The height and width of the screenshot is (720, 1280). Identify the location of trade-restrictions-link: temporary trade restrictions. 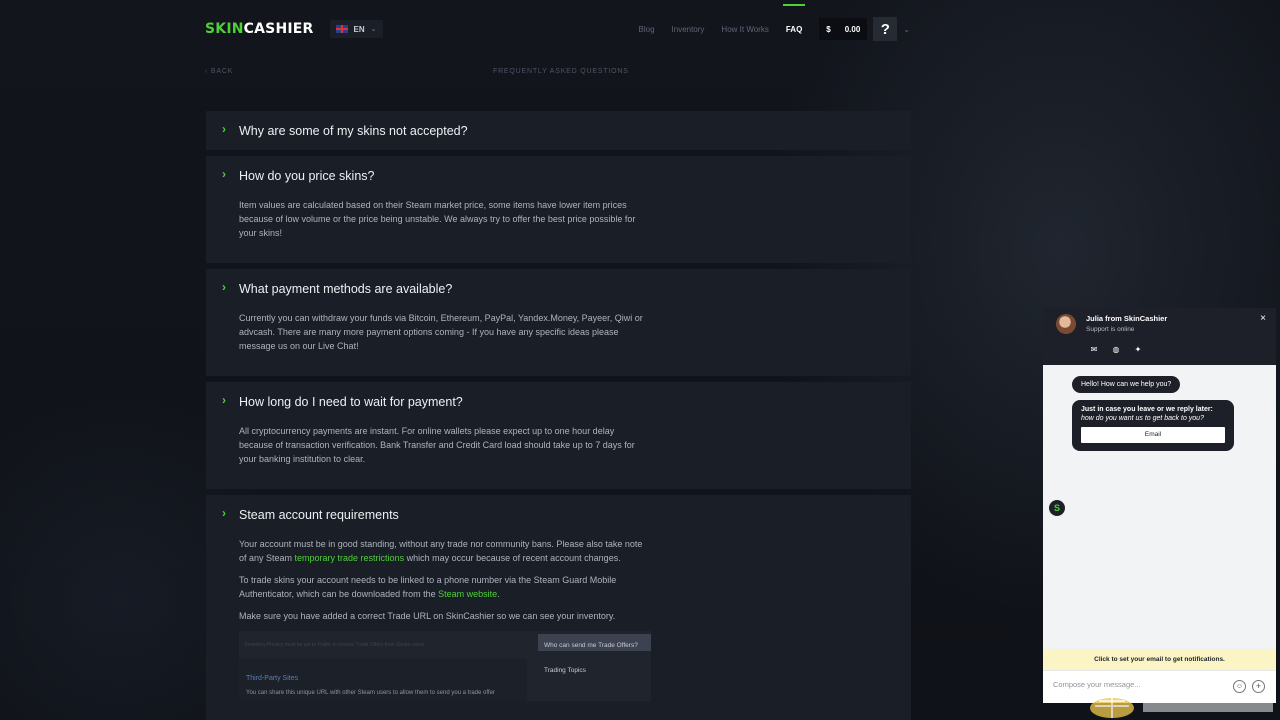
(350, 558).